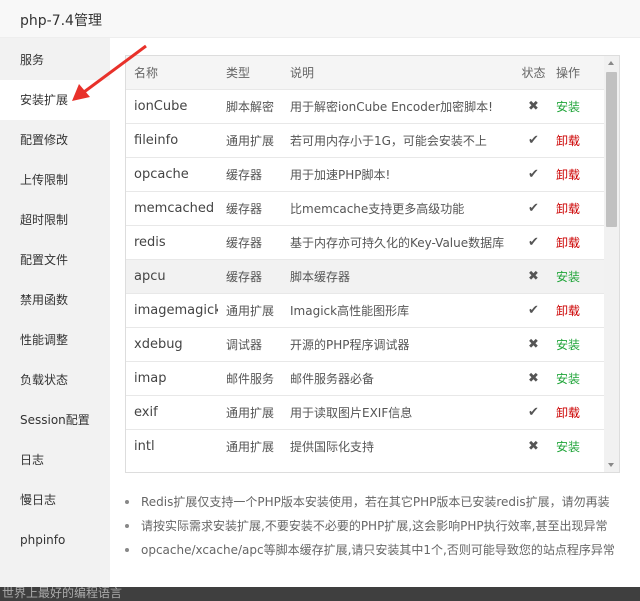 The width and height of the screenshot is (640, 601). What do you see at coordinates (55, 380) in the screenshot?
I see `sidebar-item-load-status: 负载状态` at bounding box center [55, 380].